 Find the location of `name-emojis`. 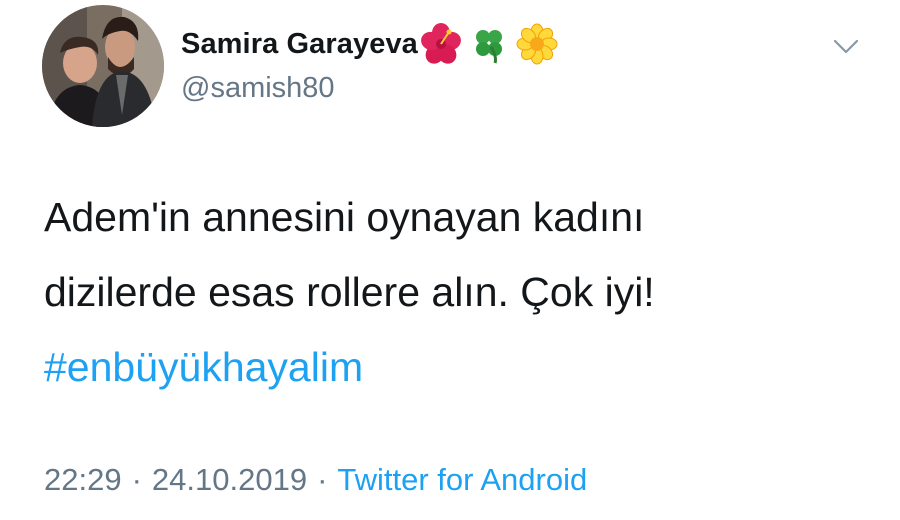

name-emojis is located at coordinates (492, 44).